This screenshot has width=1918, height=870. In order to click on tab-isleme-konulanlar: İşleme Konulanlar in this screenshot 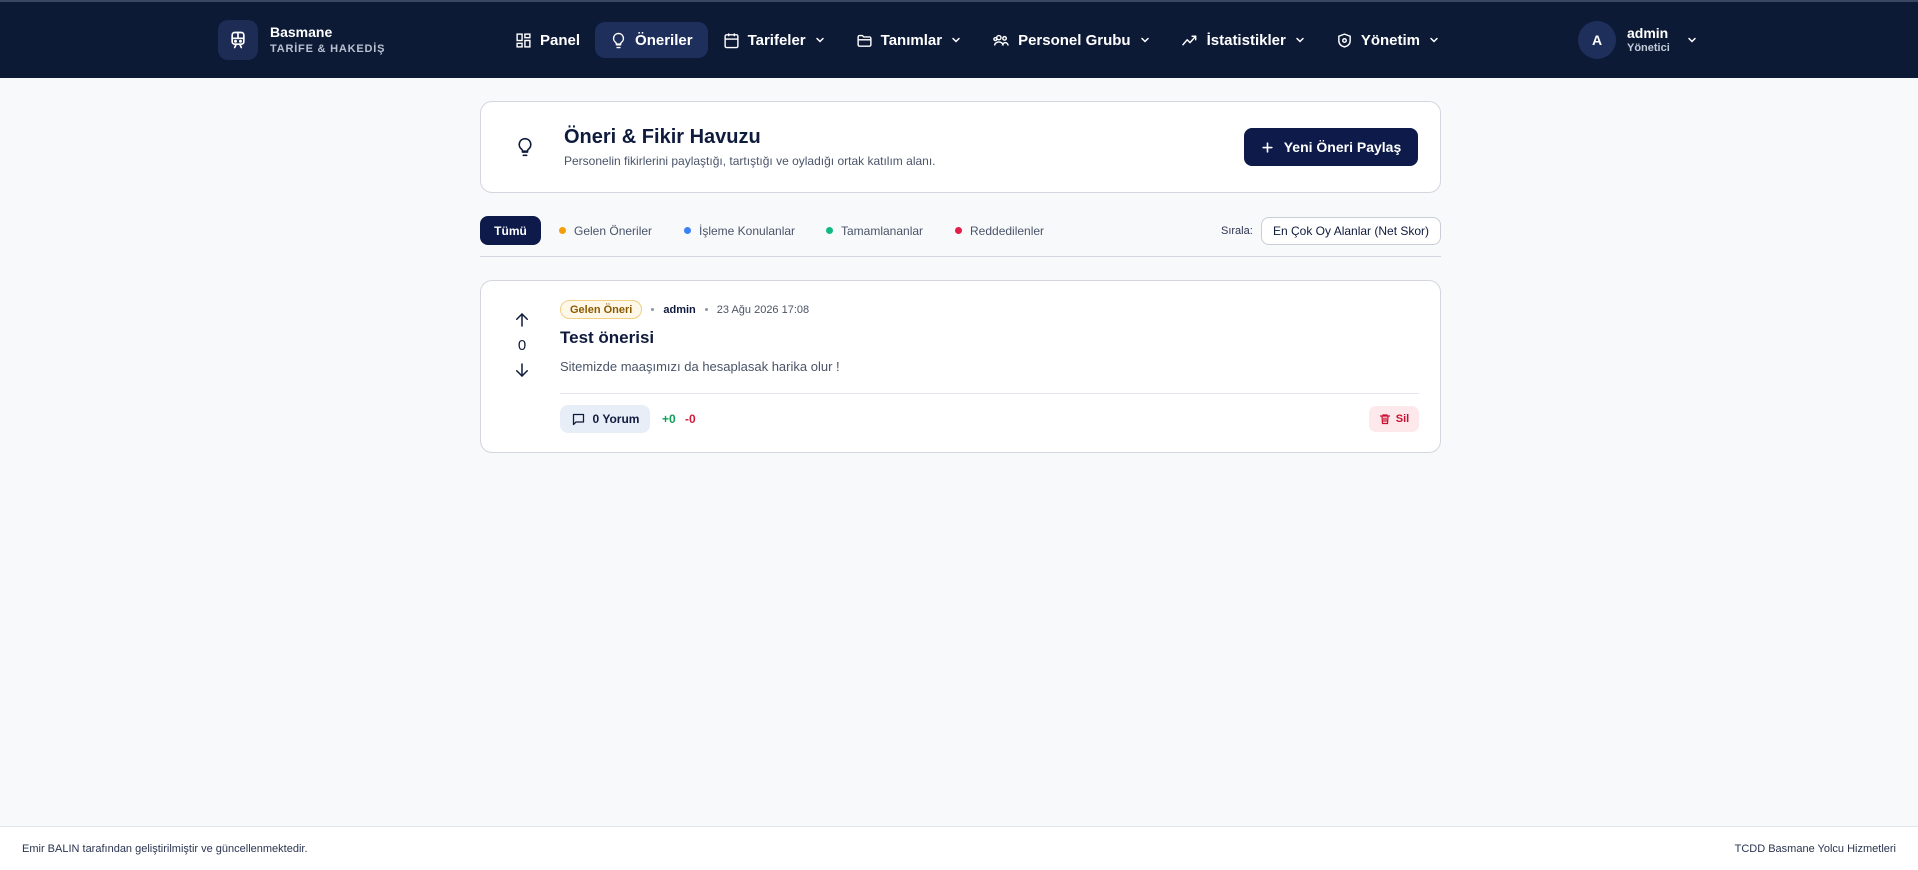, I will do `click(739, 230)`.